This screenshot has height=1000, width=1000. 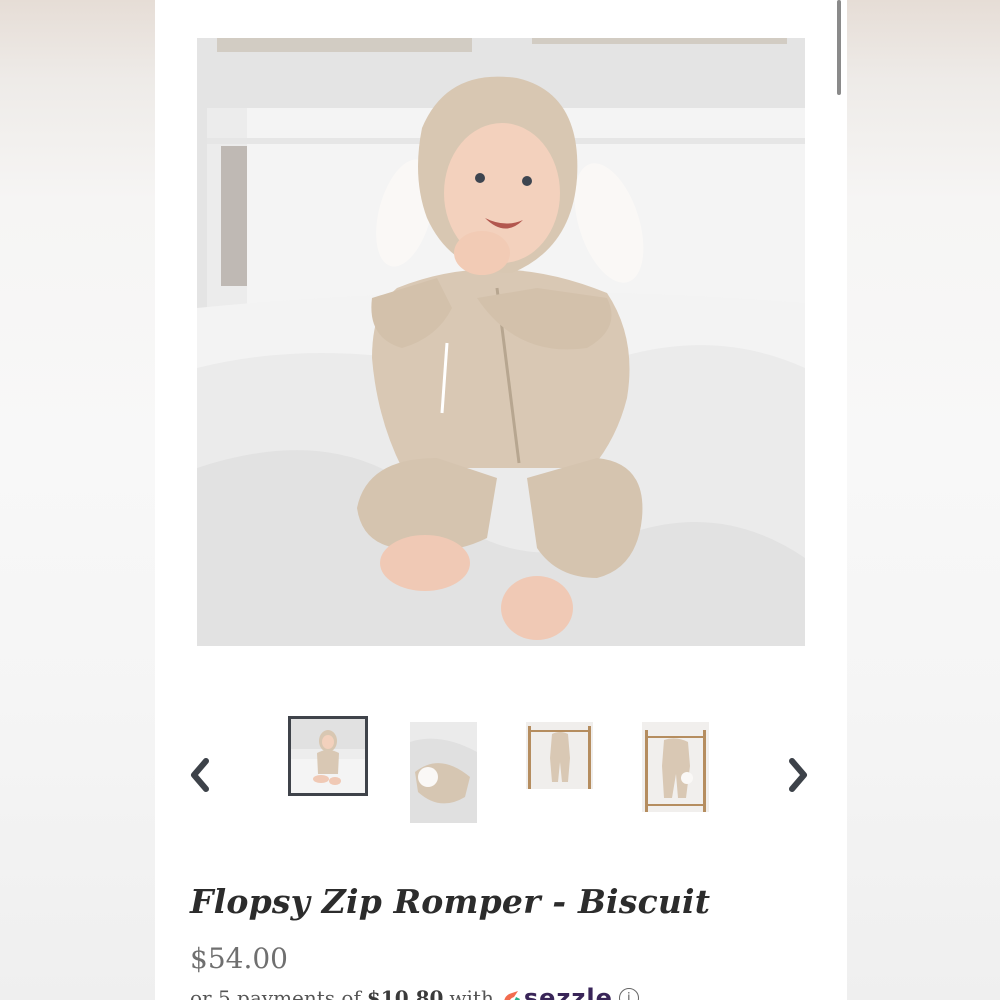 I want to click on installment-amount: $10.80, so click(x=405, y=993).